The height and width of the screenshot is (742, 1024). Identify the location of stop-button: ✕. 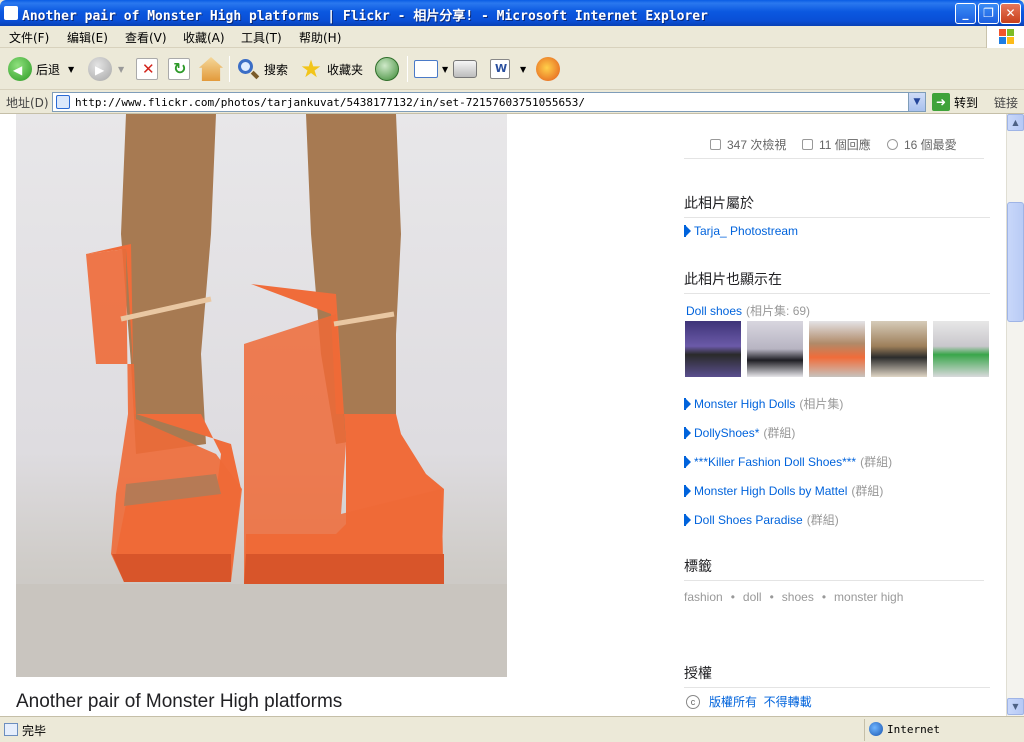
(149, 69).